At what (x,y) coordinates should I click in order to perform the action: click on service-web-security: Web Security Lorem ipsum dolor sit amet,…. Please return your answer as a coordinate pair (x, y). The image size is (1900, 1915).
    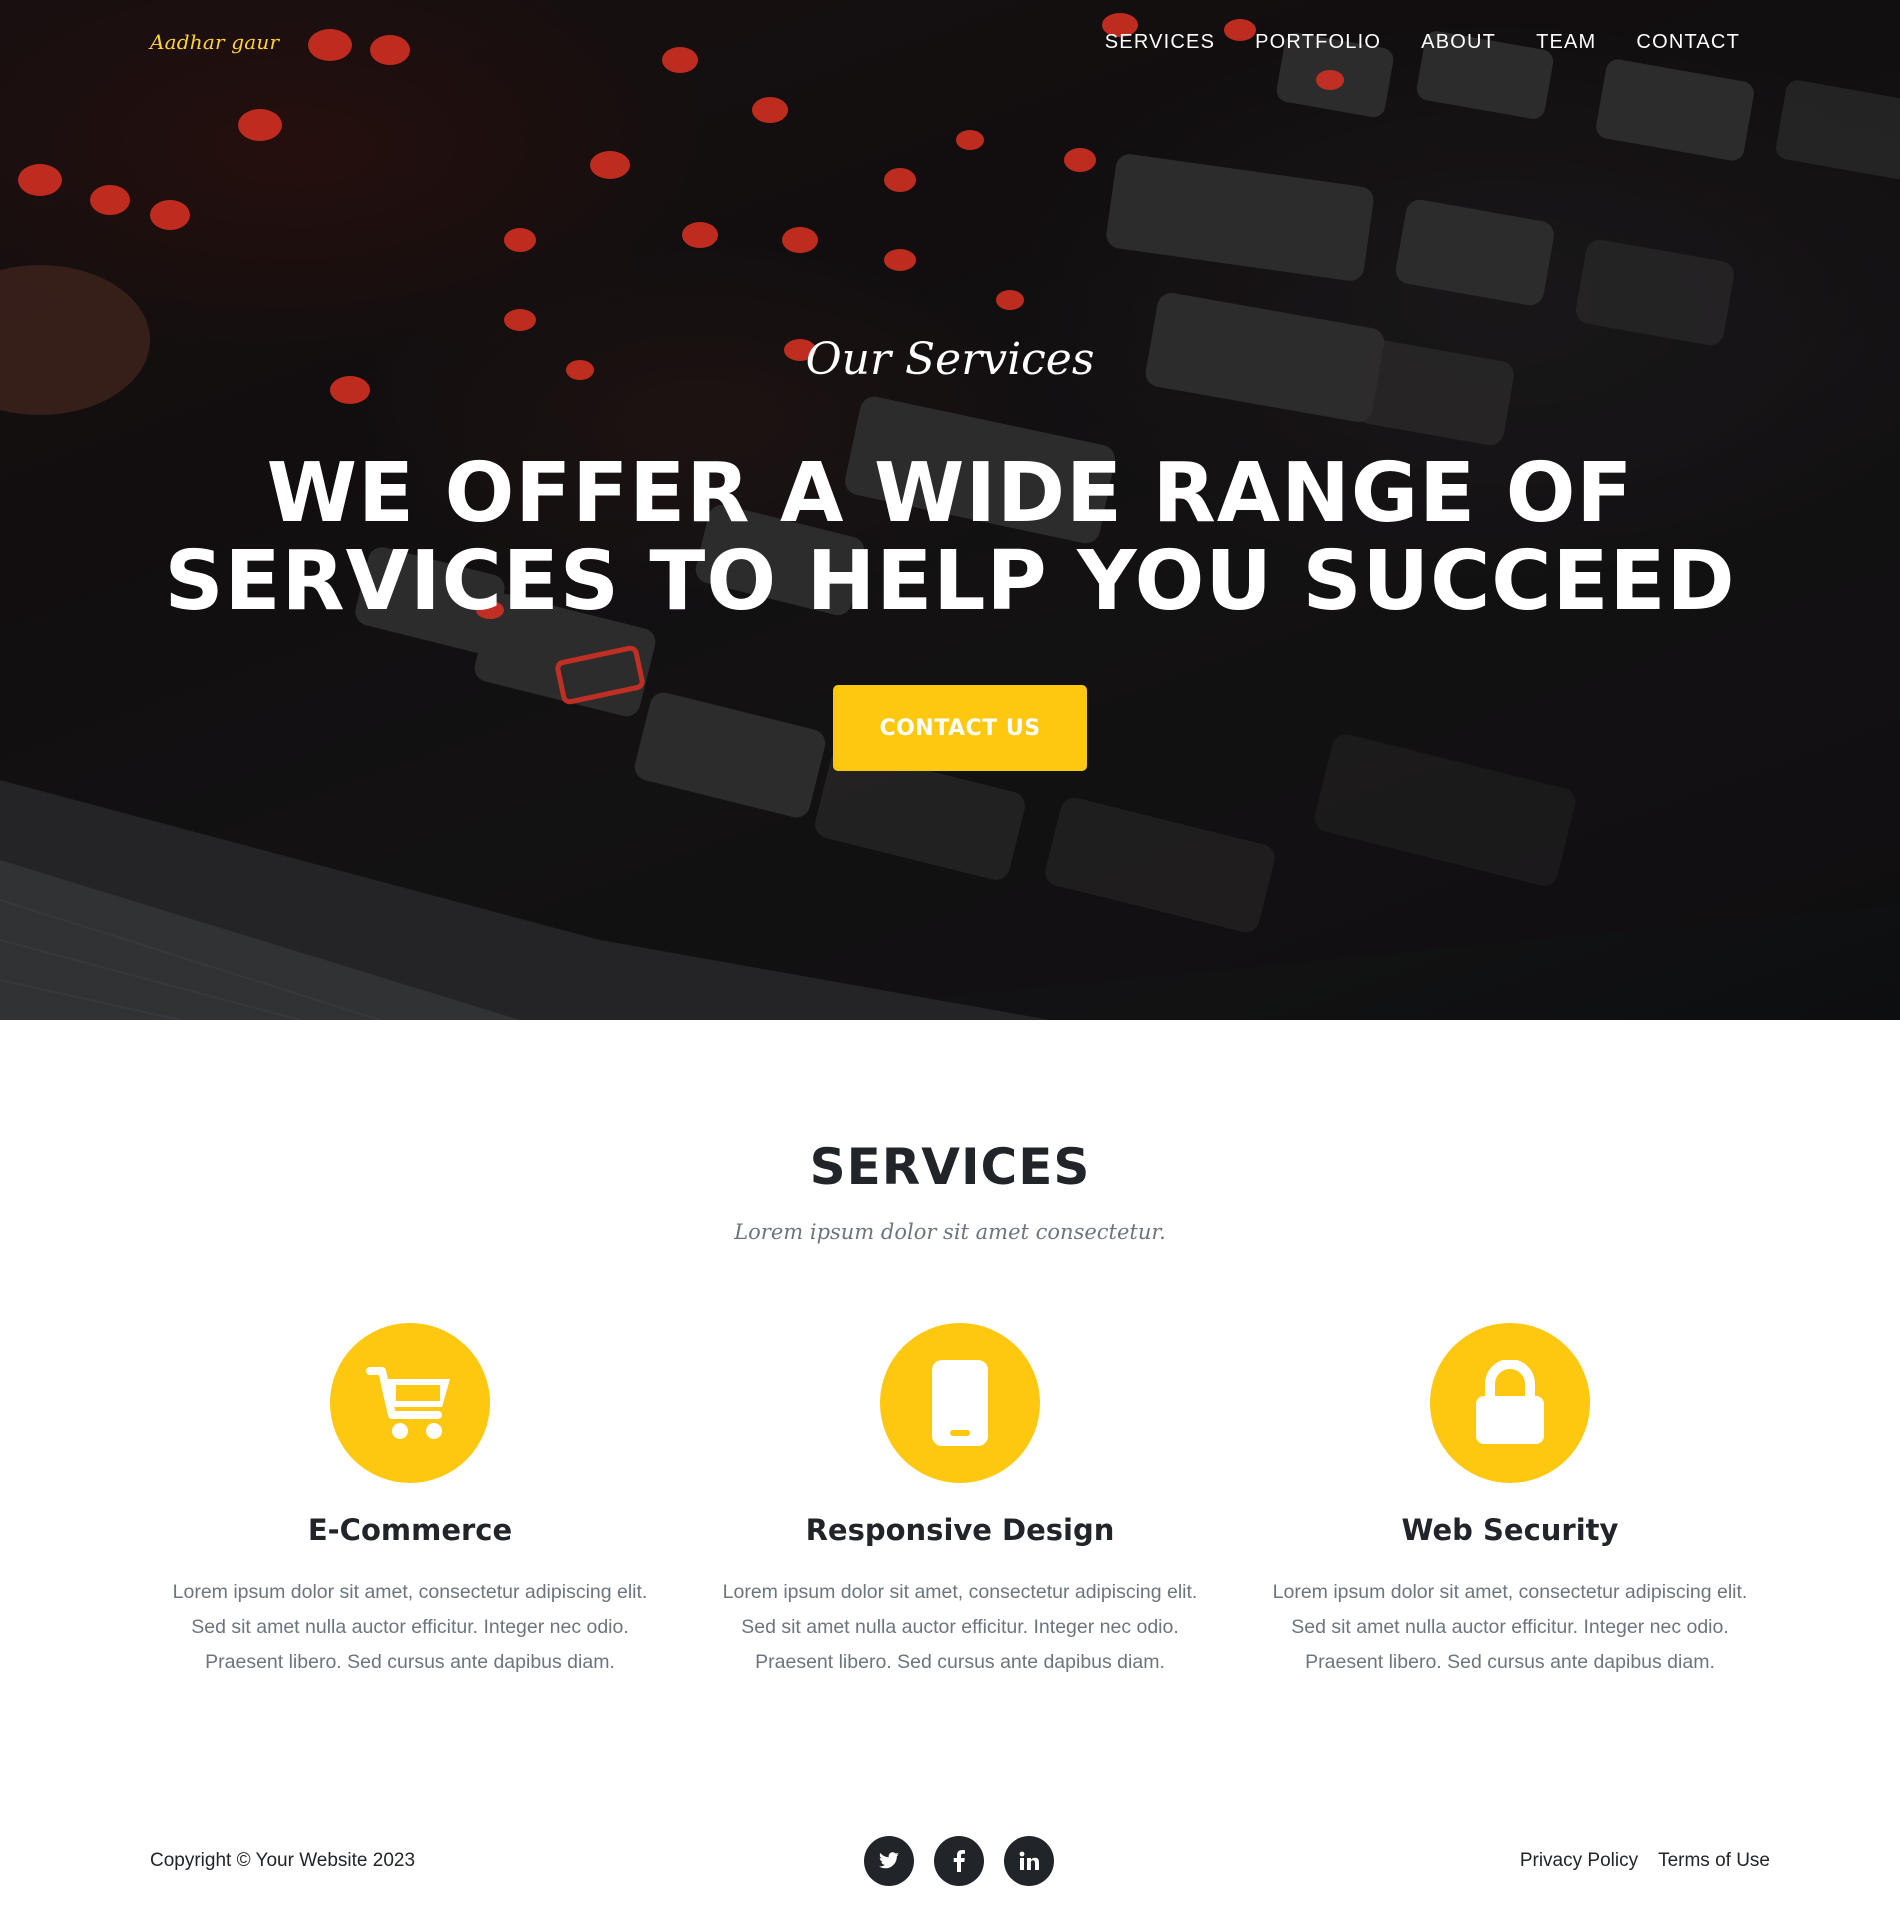
    Looking at the image, I should click on (1510, 1501).